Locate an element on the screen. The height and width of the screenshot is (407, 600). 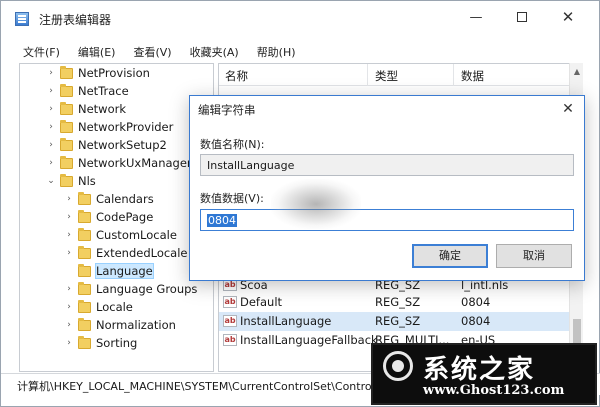
watermark-url: www.Ghost123.com is located at coordinates (494, 390).